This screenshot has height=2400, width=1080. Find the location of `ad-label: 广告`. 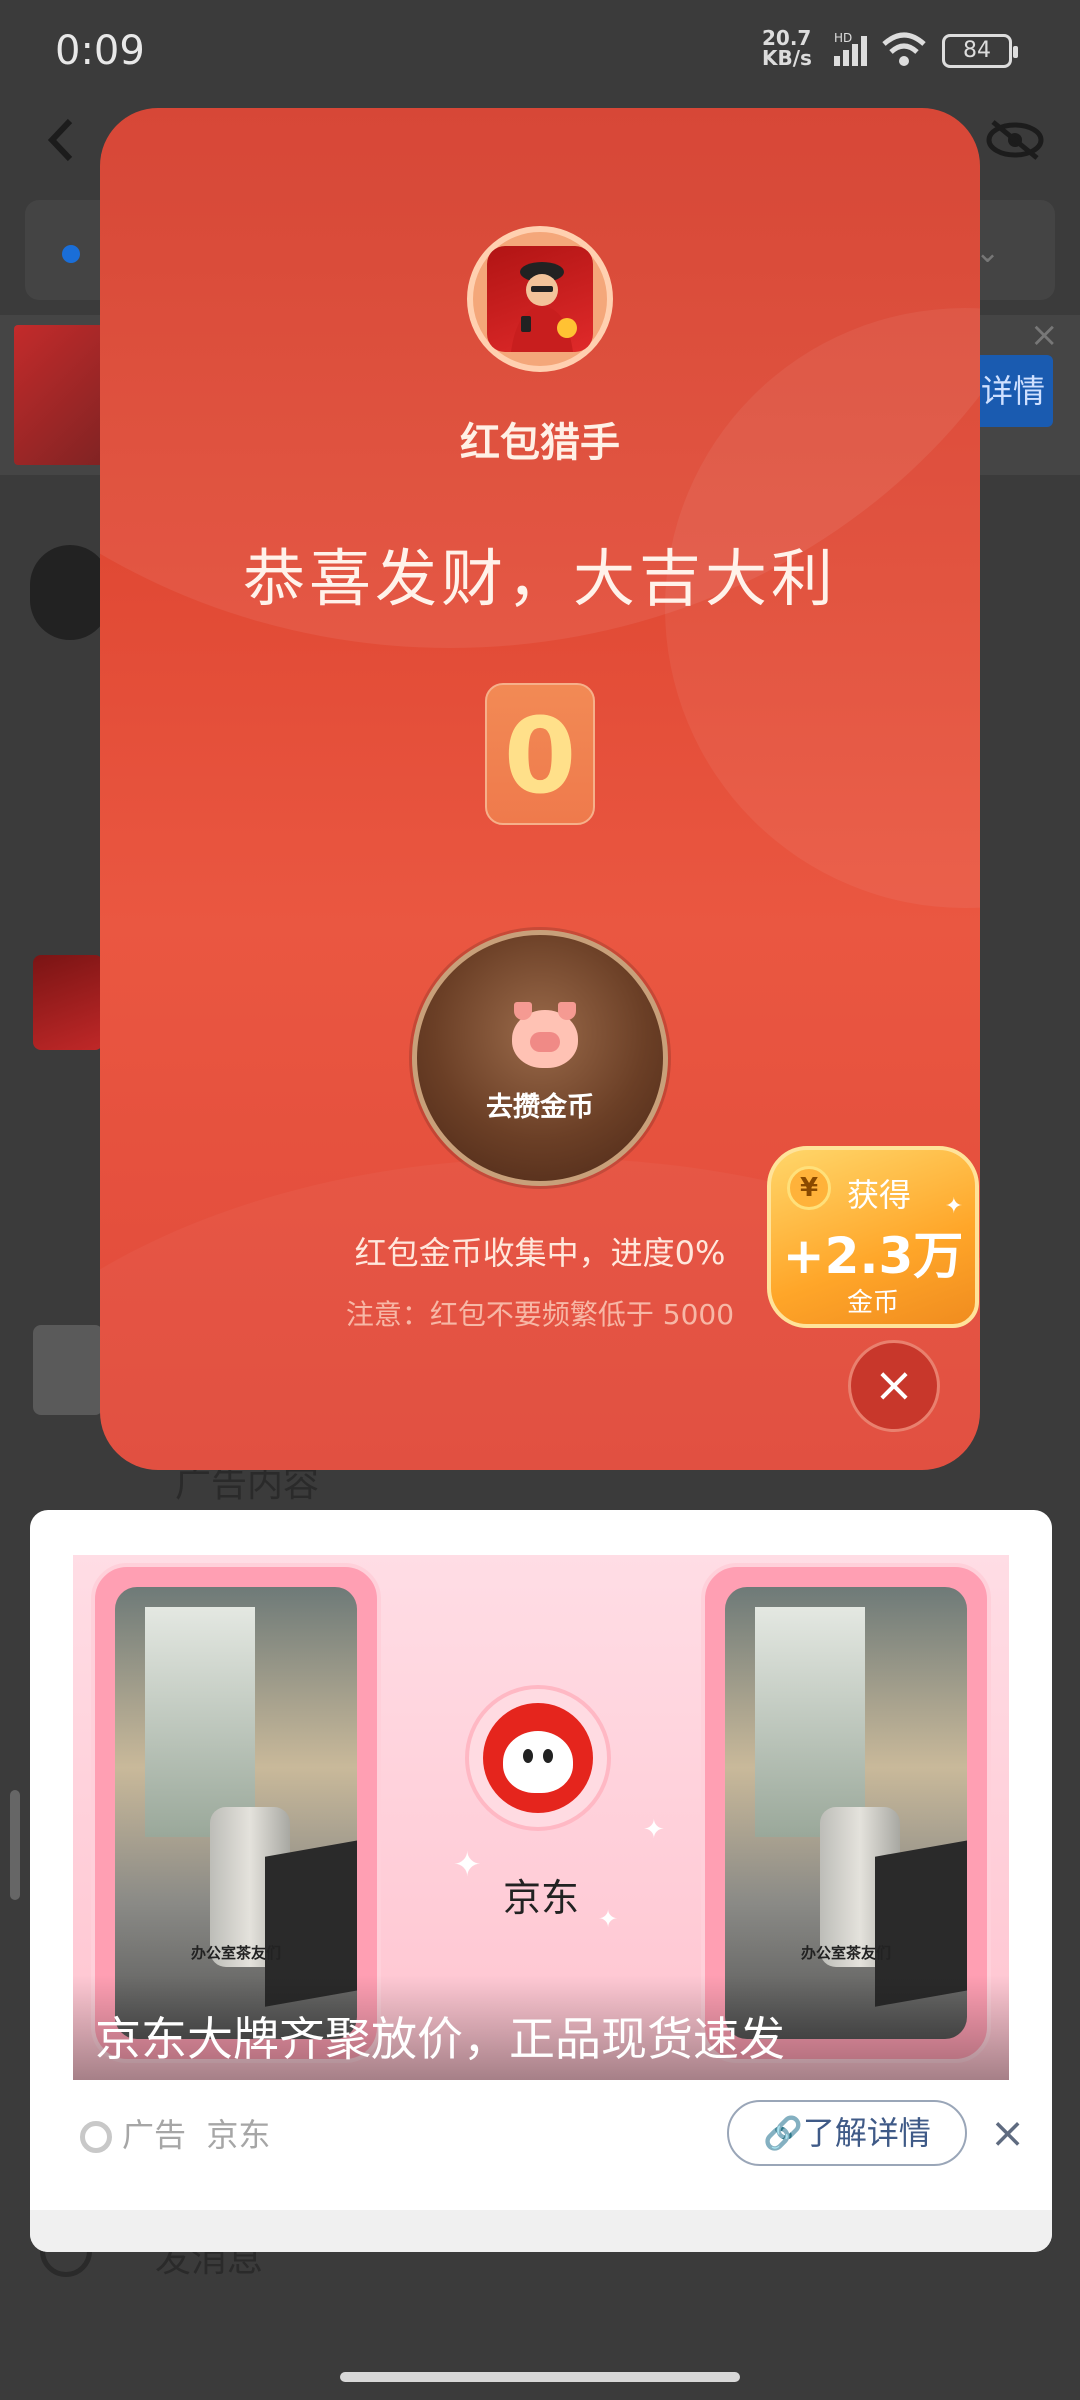

ad-label: 广告 is located at coordinates (154, 2135).